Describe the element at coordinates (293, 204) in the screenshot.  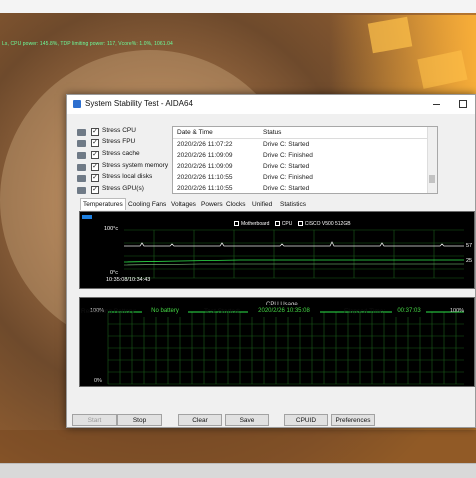
I see `tab-statistics: Statistics` at that location.